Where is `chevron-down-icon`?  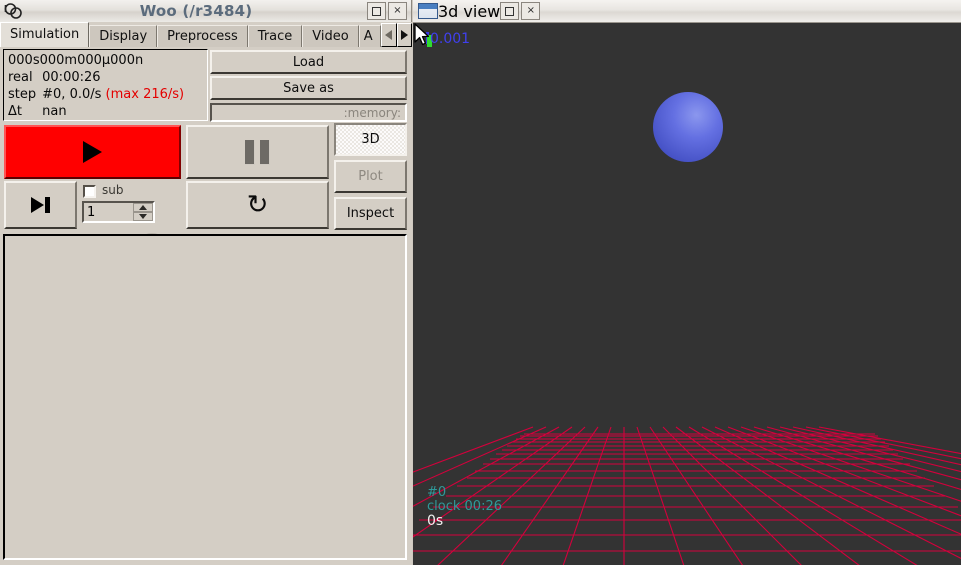
chevron-down-icon is located at coordinates (143, 216).